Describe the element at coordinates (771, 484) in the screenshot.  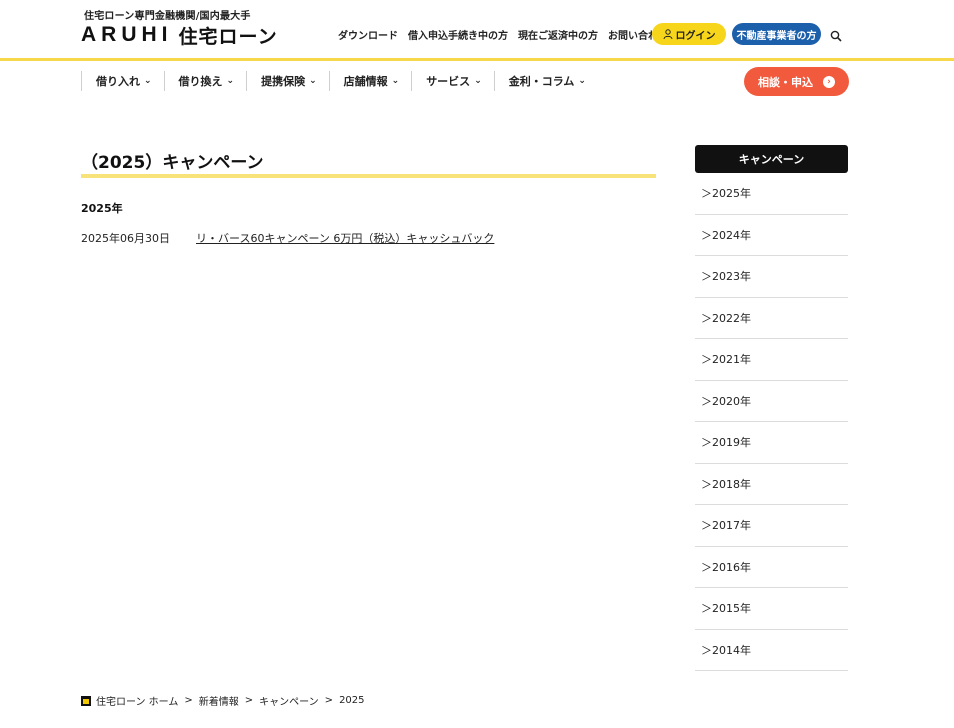
I see `sidebar-item-2018: ＞2018年` at that location.